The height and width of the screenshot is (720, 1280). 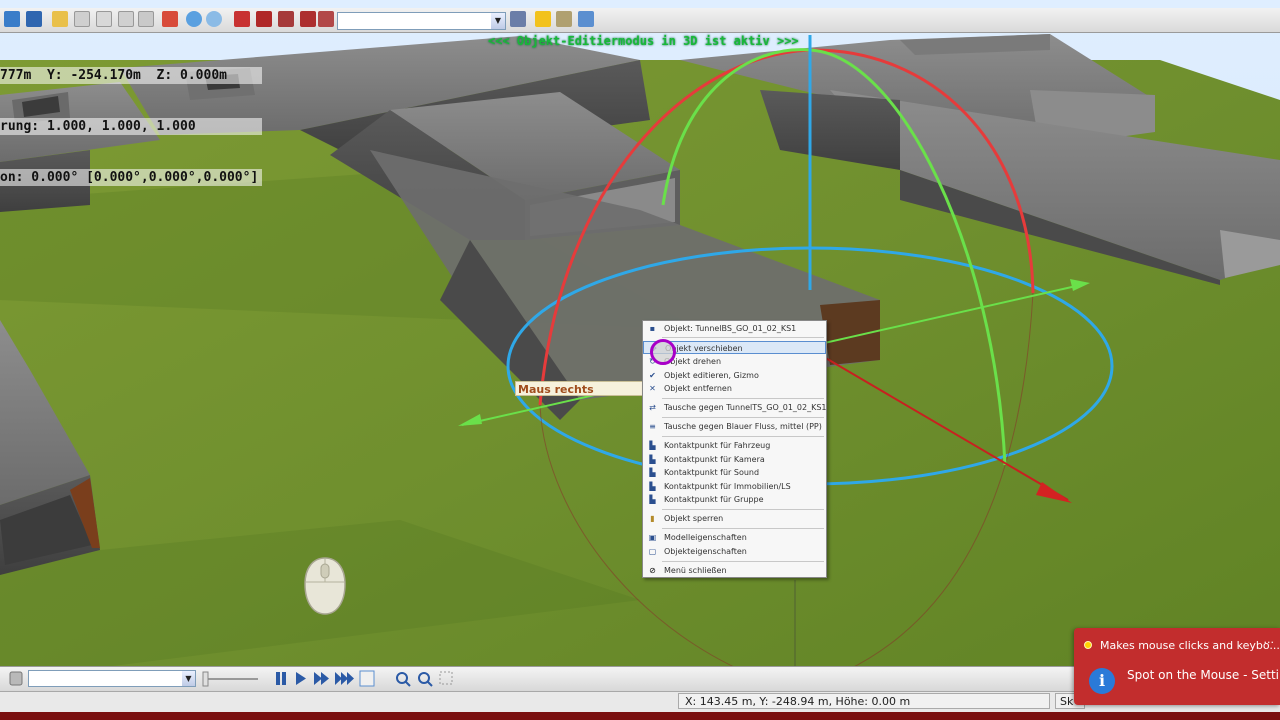 What do you see at coordinates (734, 375) in the screenshot?
I see `menu-item-edit-gizmo: ✔ Objekt editieren, Gizmo` at bounding box center [734, 375].